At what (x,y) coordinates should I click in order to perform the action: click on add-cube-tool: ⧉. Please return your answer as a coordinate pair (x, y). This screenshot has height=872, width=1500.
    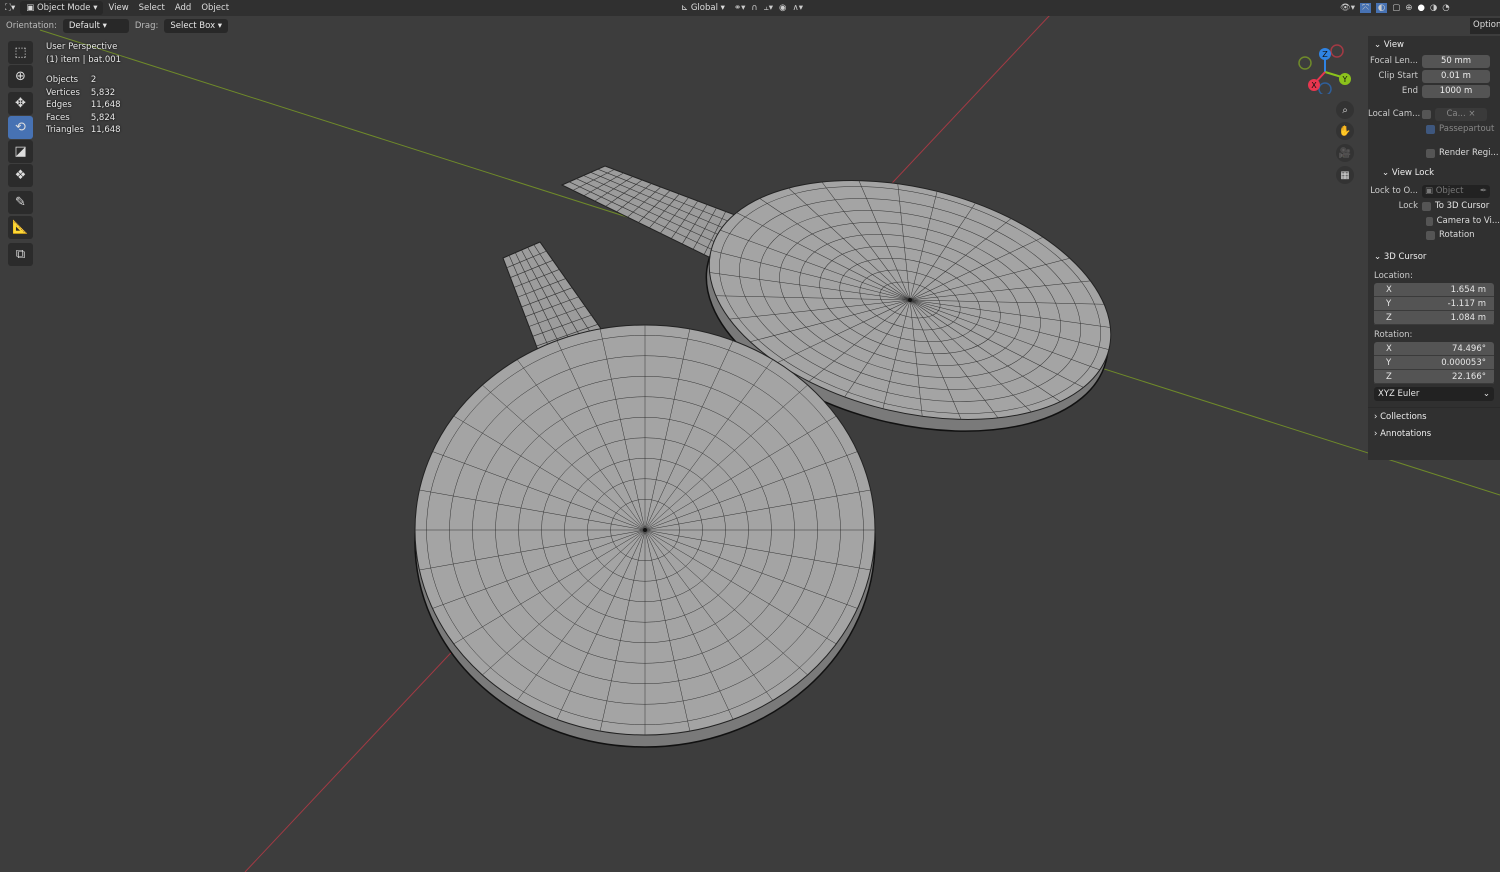
    Looking at the image, I should click on (20, 254).